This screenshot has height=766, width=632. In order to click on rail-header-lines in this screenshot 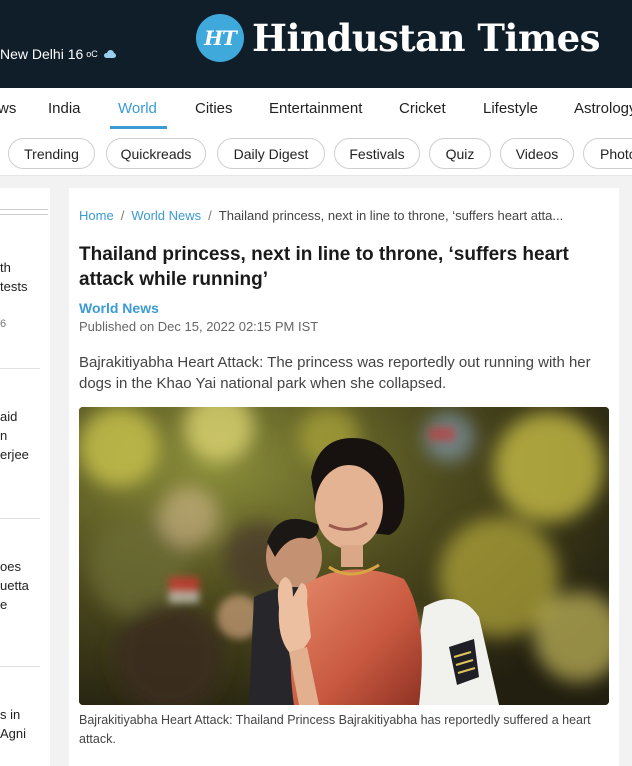, I will do `click(24, 212)`.